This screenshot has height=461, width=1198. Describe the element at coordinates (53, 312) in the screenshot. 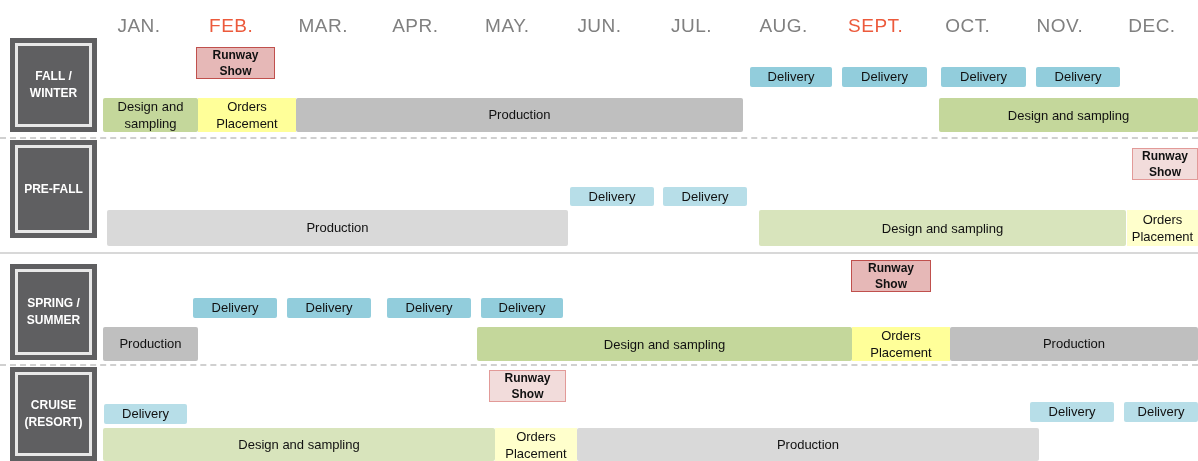

I see `season-label: SPRING / SUMMER` at that location.